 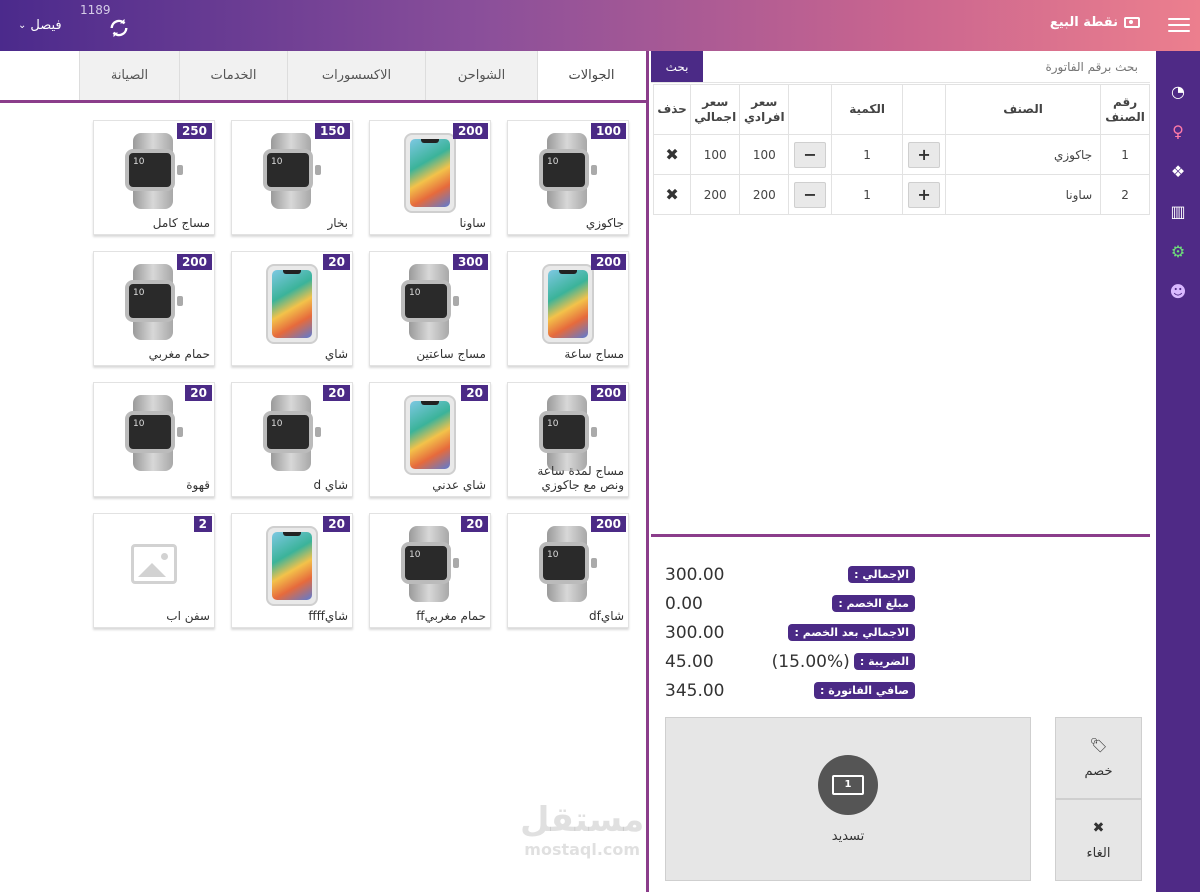 What do you see at coordinates (188, 616) in the screenshot?
I see `product-name: سفن اب` at bounding box center [188, 616].